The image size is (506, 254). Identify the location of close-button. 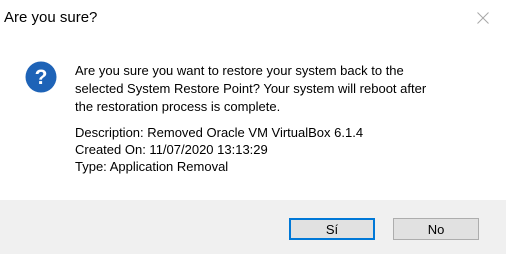
(483, 18).